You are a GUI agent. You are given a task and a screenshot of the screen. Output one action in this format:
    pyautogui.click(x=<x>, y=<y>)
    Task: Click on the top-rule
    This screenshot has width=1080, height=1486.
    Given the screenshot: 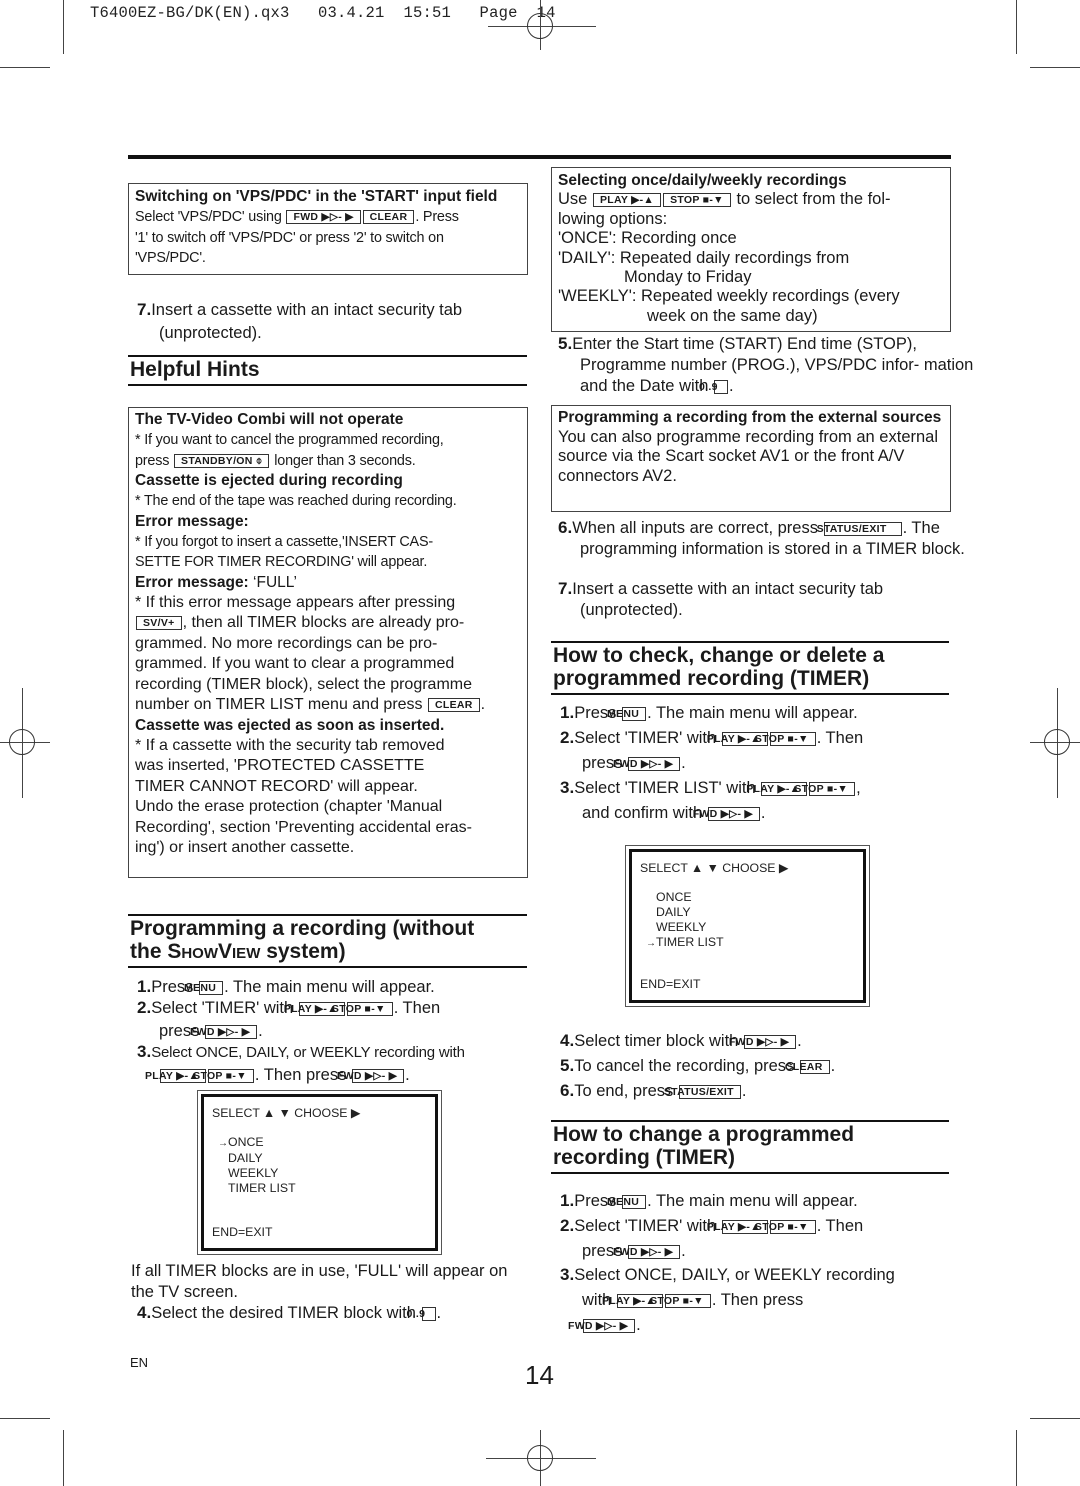 What is the action you would take?
    pyautogui.click(x=539, y=157)
    